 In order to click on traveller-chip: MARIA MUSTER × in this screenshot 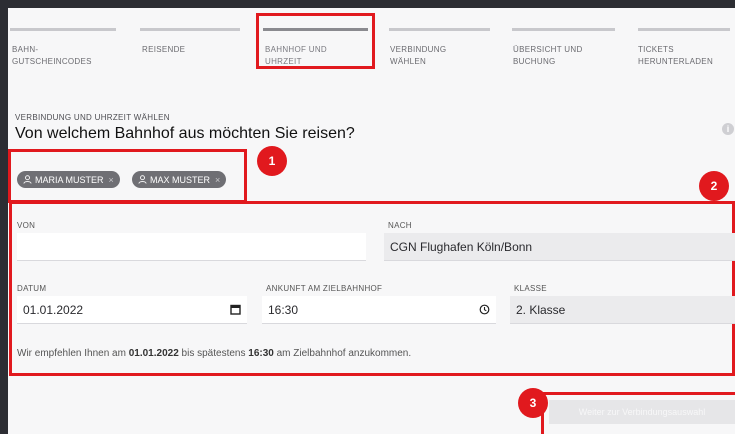, I will do `click(68, 179)`.